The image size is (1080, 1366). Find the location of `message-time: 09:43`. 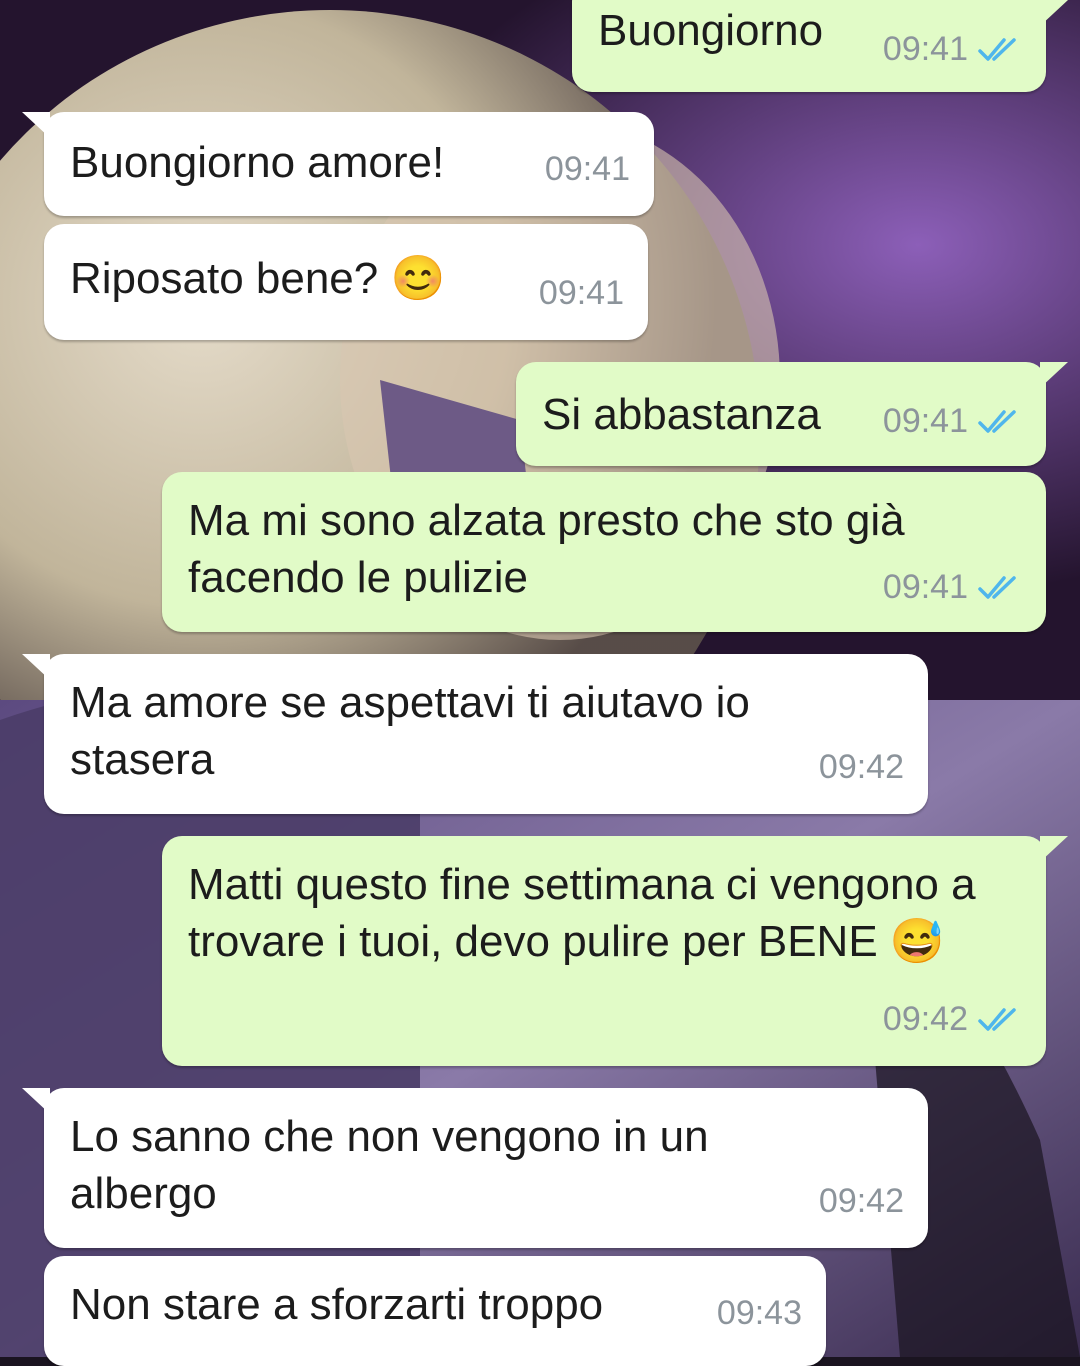

message-time: 09:43 is located at coordinates (759, 1313).